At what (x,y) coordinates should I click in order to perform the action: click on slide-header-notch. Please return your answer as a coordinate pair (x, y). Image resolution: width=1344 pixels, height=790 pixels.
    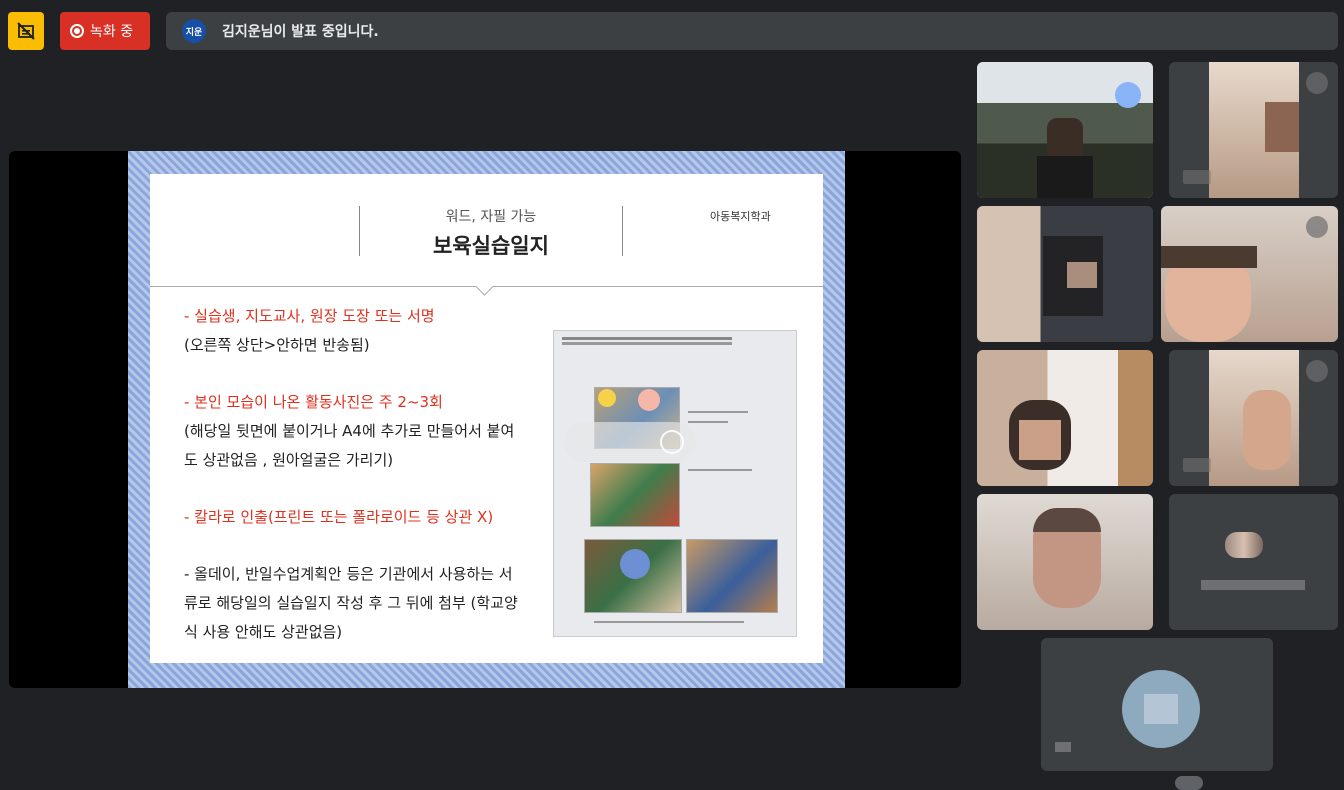
    Looking at the image, I should click on (484, 286).